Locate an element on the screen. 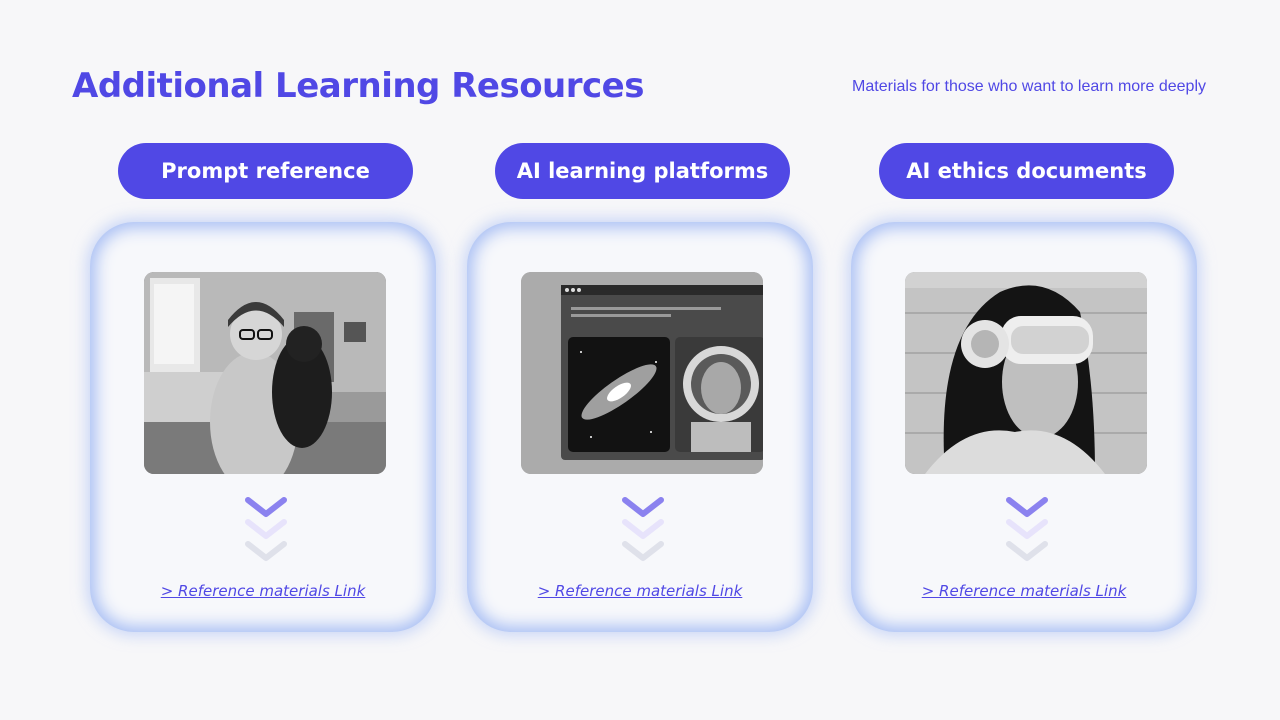 The width and height of the screenshot is (1280, 720). woman-vr-headset-image is located at coordinates (1026, 373).